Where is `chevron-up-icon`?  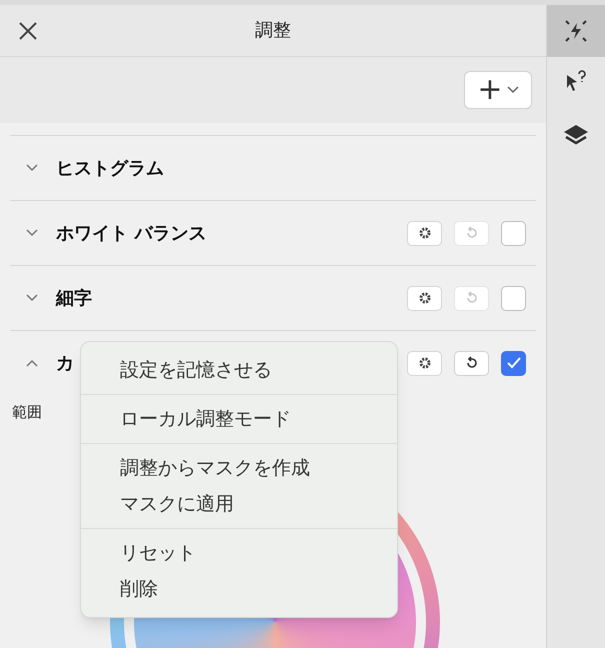 chevron-up-icon is located at coordinates (32, 363).